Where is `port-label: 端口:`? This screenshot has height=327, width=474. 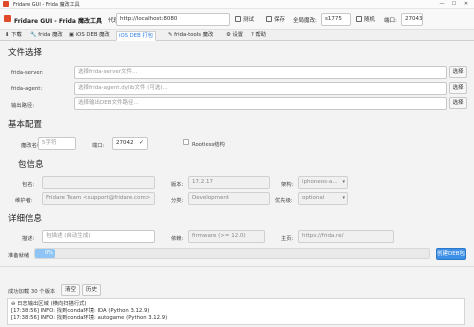
port-label: 端口: is located at coordinates (98, 146).